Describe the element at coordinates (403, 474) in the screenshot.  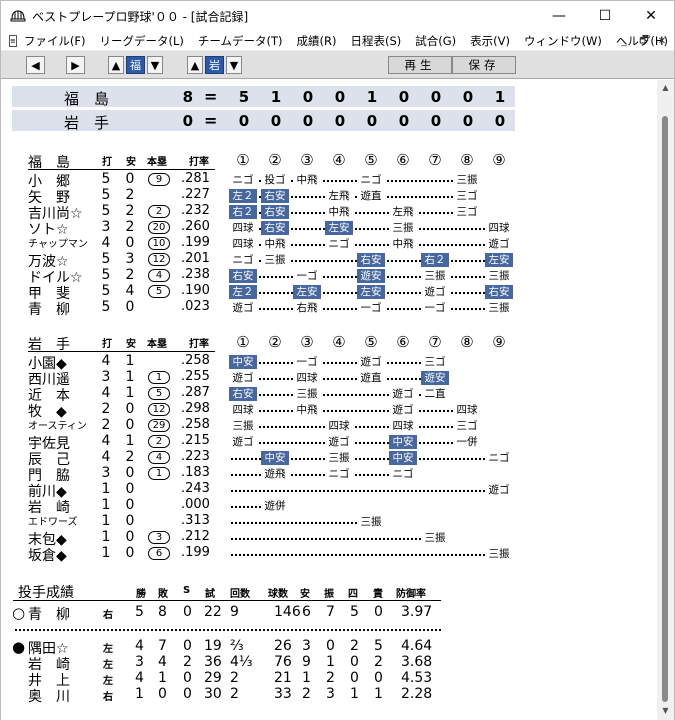
I see `at-bat-result: ニゴ` at that location.